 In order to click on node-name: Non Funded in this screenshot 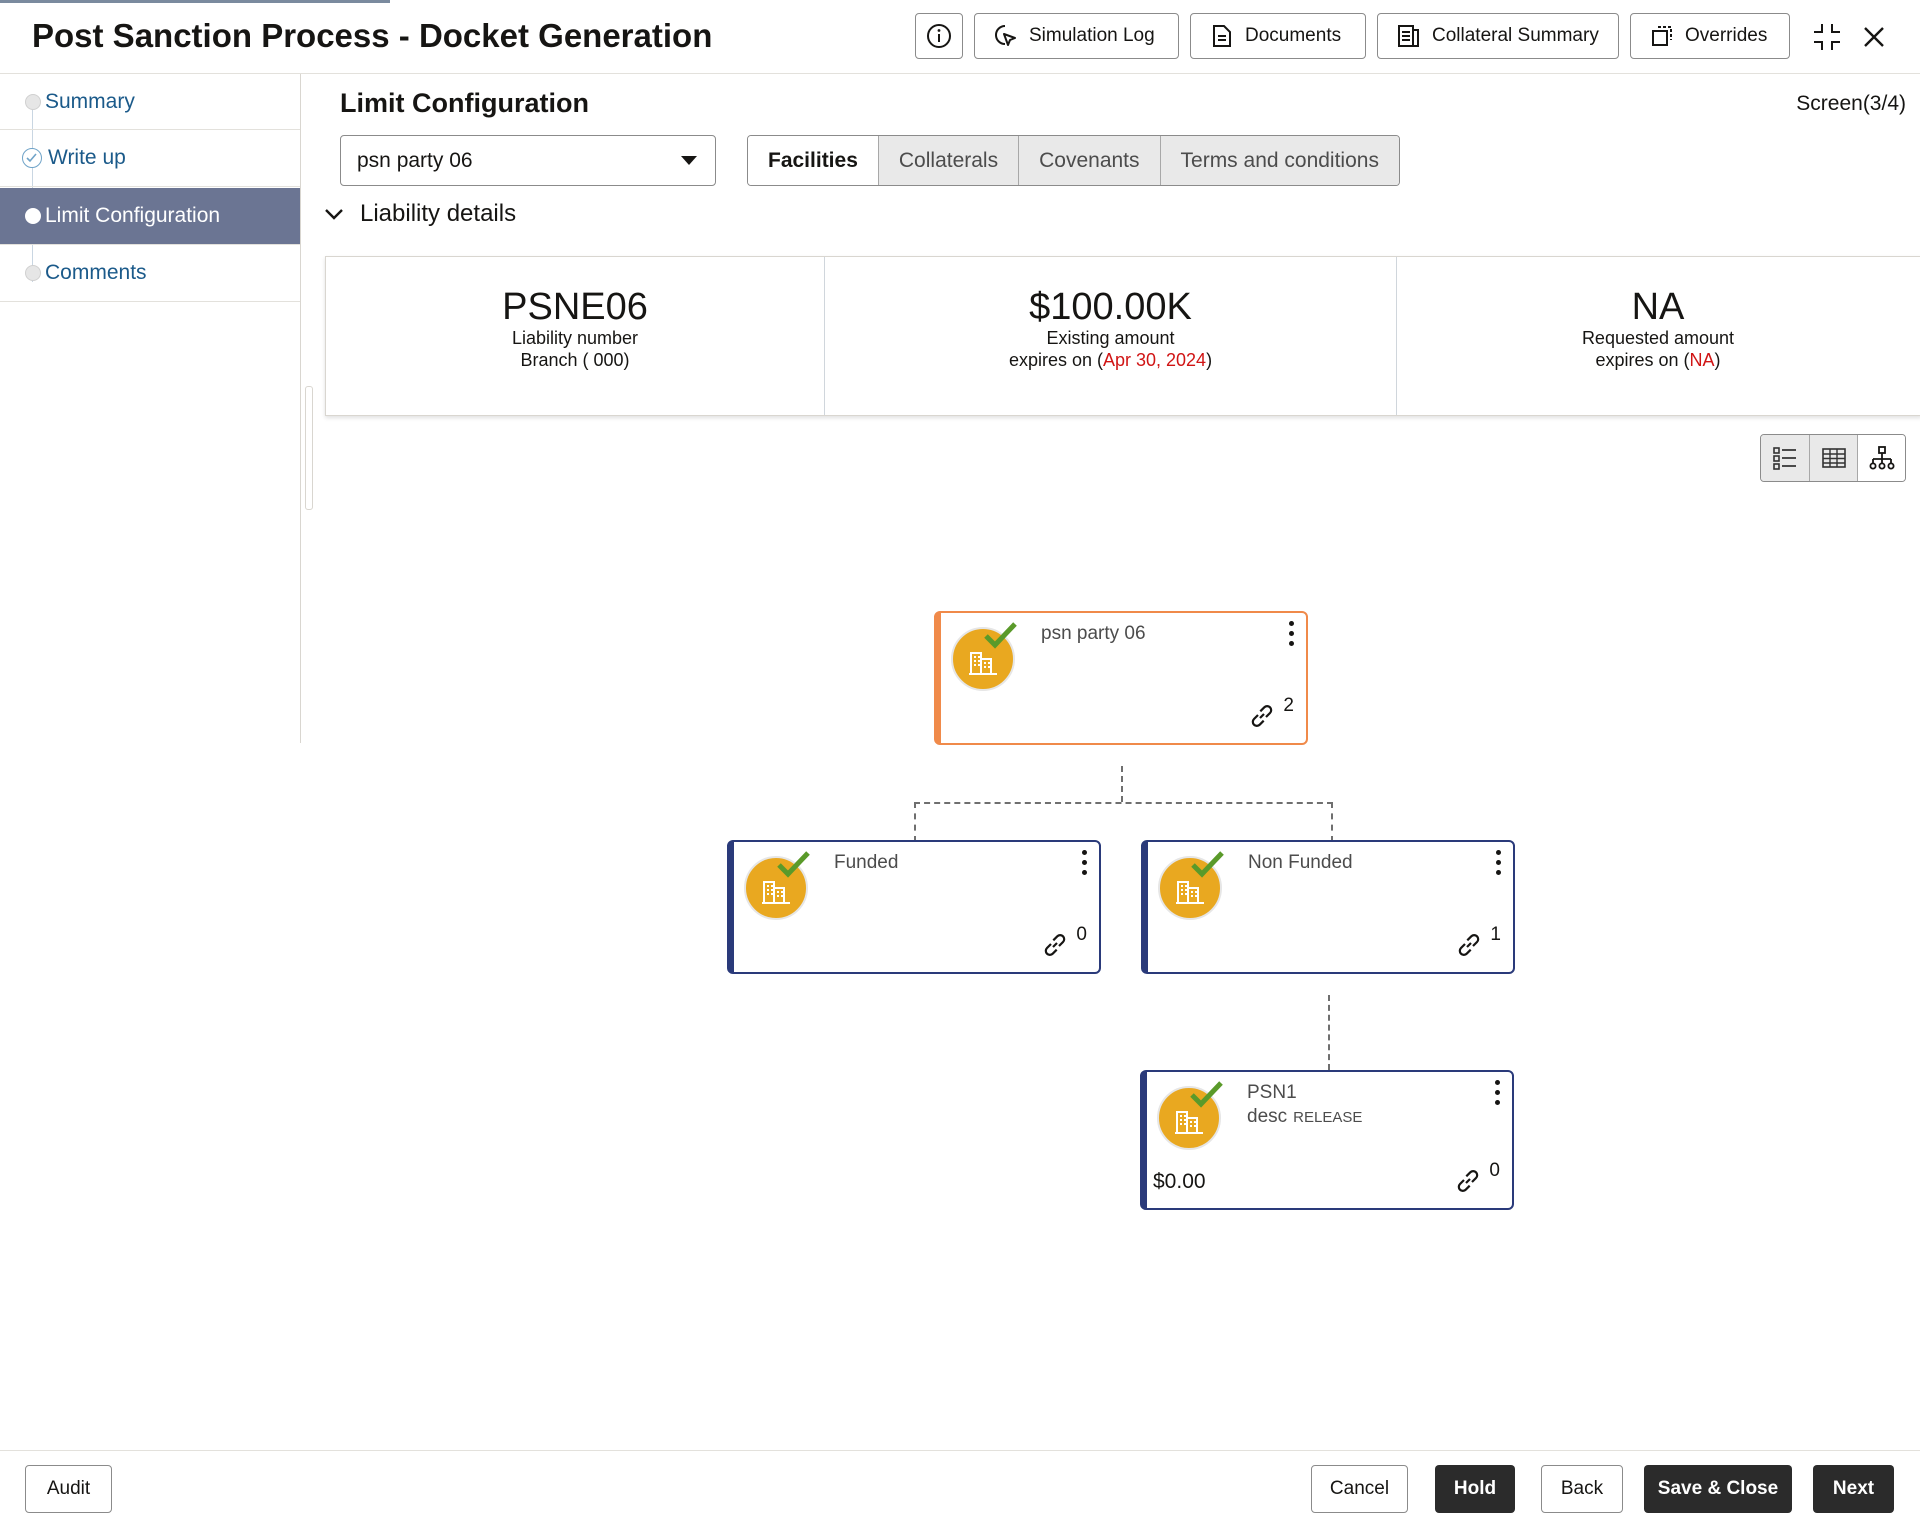, I will do `click(1300, 862)`.